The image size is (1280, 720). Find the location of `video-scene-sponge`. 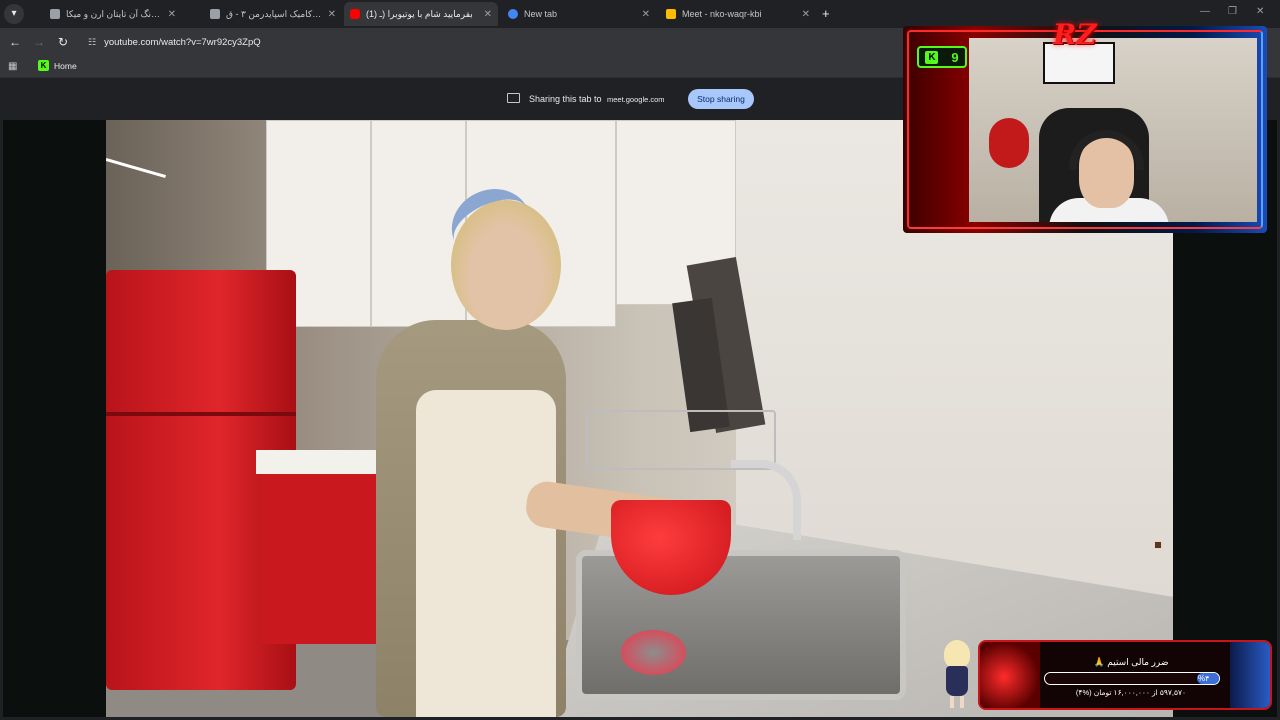

video-scene-sponge is located at coordinates (653, 652).